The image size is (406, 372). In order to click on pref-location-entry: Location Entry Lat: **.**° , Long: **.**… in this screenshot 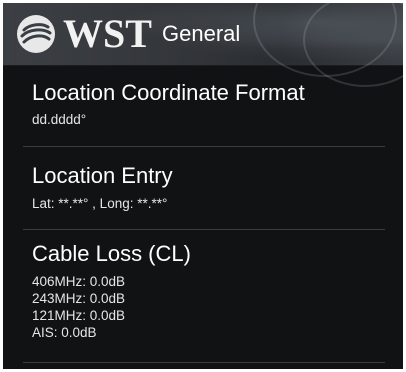, I will do `click(88, 187)`.